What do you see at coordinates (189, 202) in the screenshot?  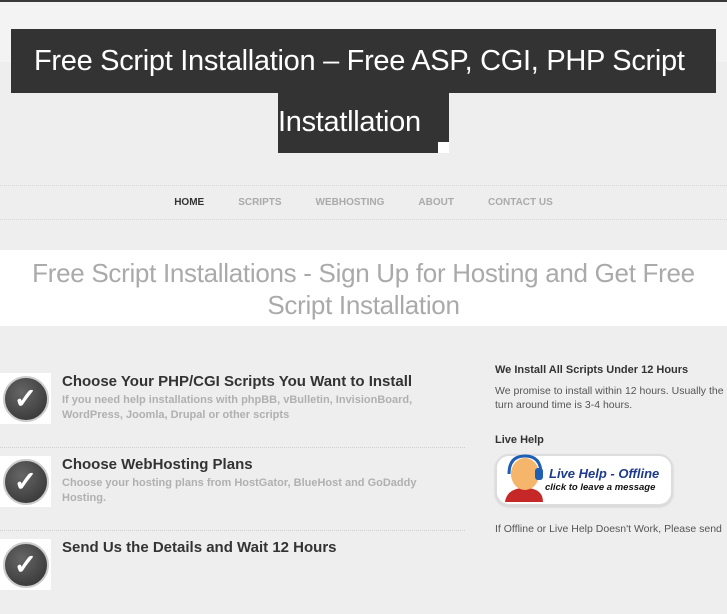 I see `nav-home: HOME` at bounding box center [189, 202].